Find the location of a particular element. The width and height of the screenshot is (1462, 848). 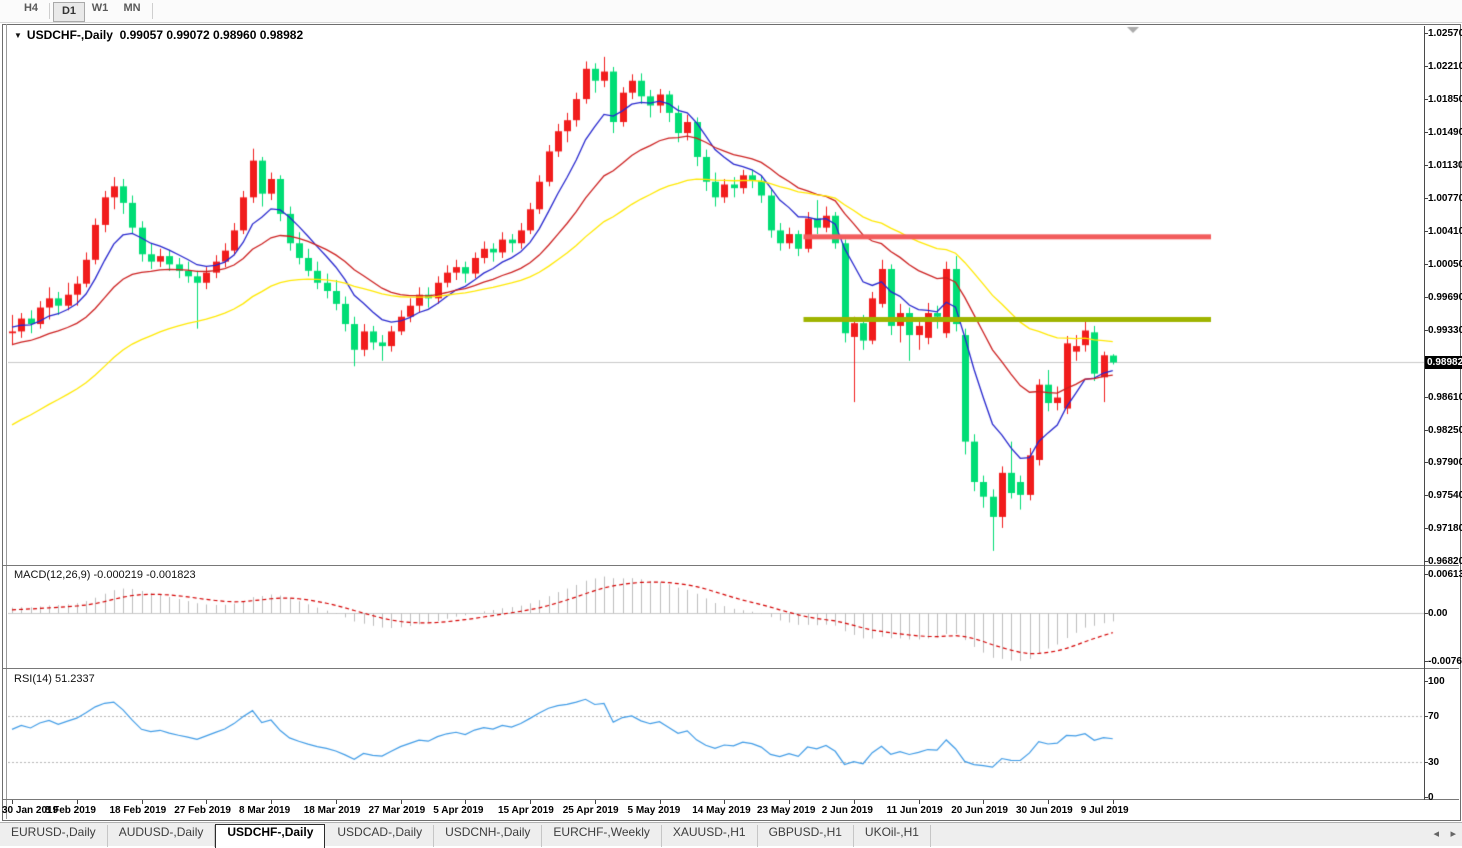

time-axis-label: 14 May 2019 is located at coordinates (721, 810).